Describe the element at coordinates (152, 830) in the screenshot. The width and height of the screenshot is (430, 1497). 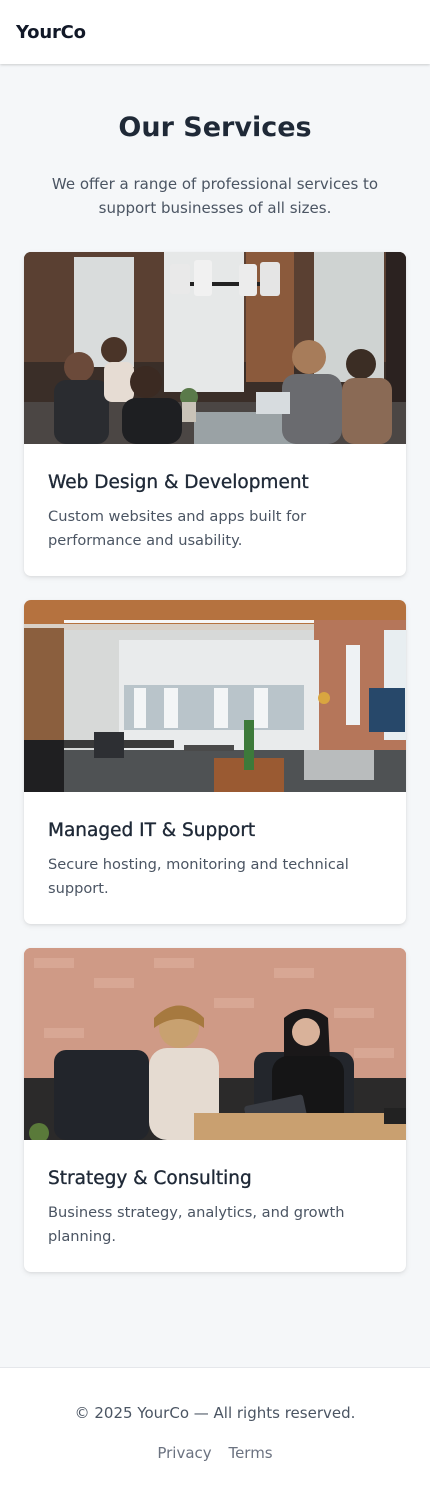
I see `service-title: Managed IT & Support` at that location.